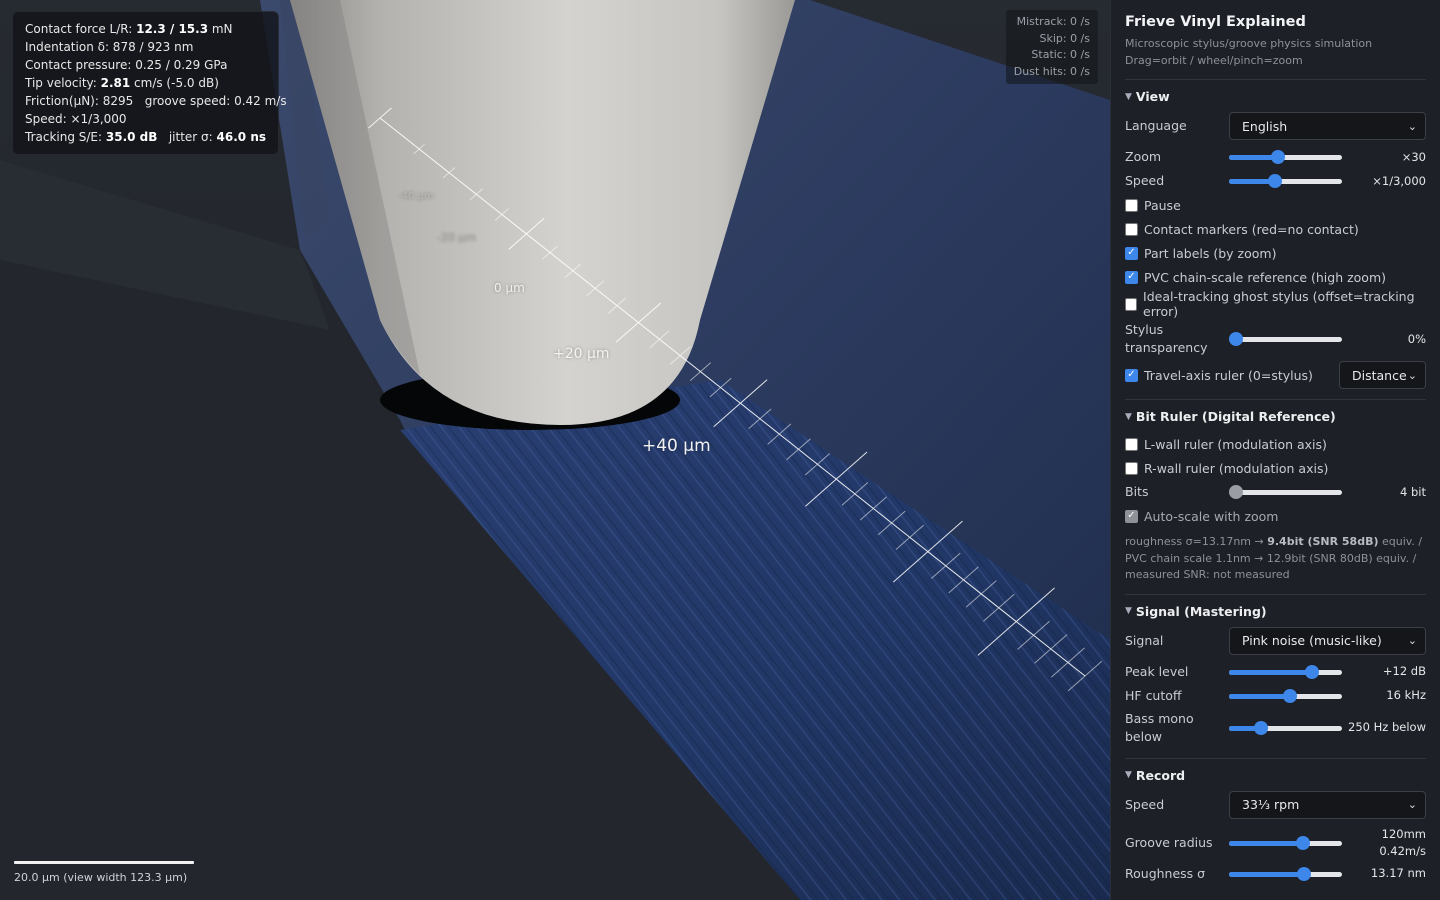 This screenshot has height=900, width=1440. I want to click on tip-velocity-readout: Tip velocity: 2.81 cm/s (-5.0 dB), so click(122, 83).